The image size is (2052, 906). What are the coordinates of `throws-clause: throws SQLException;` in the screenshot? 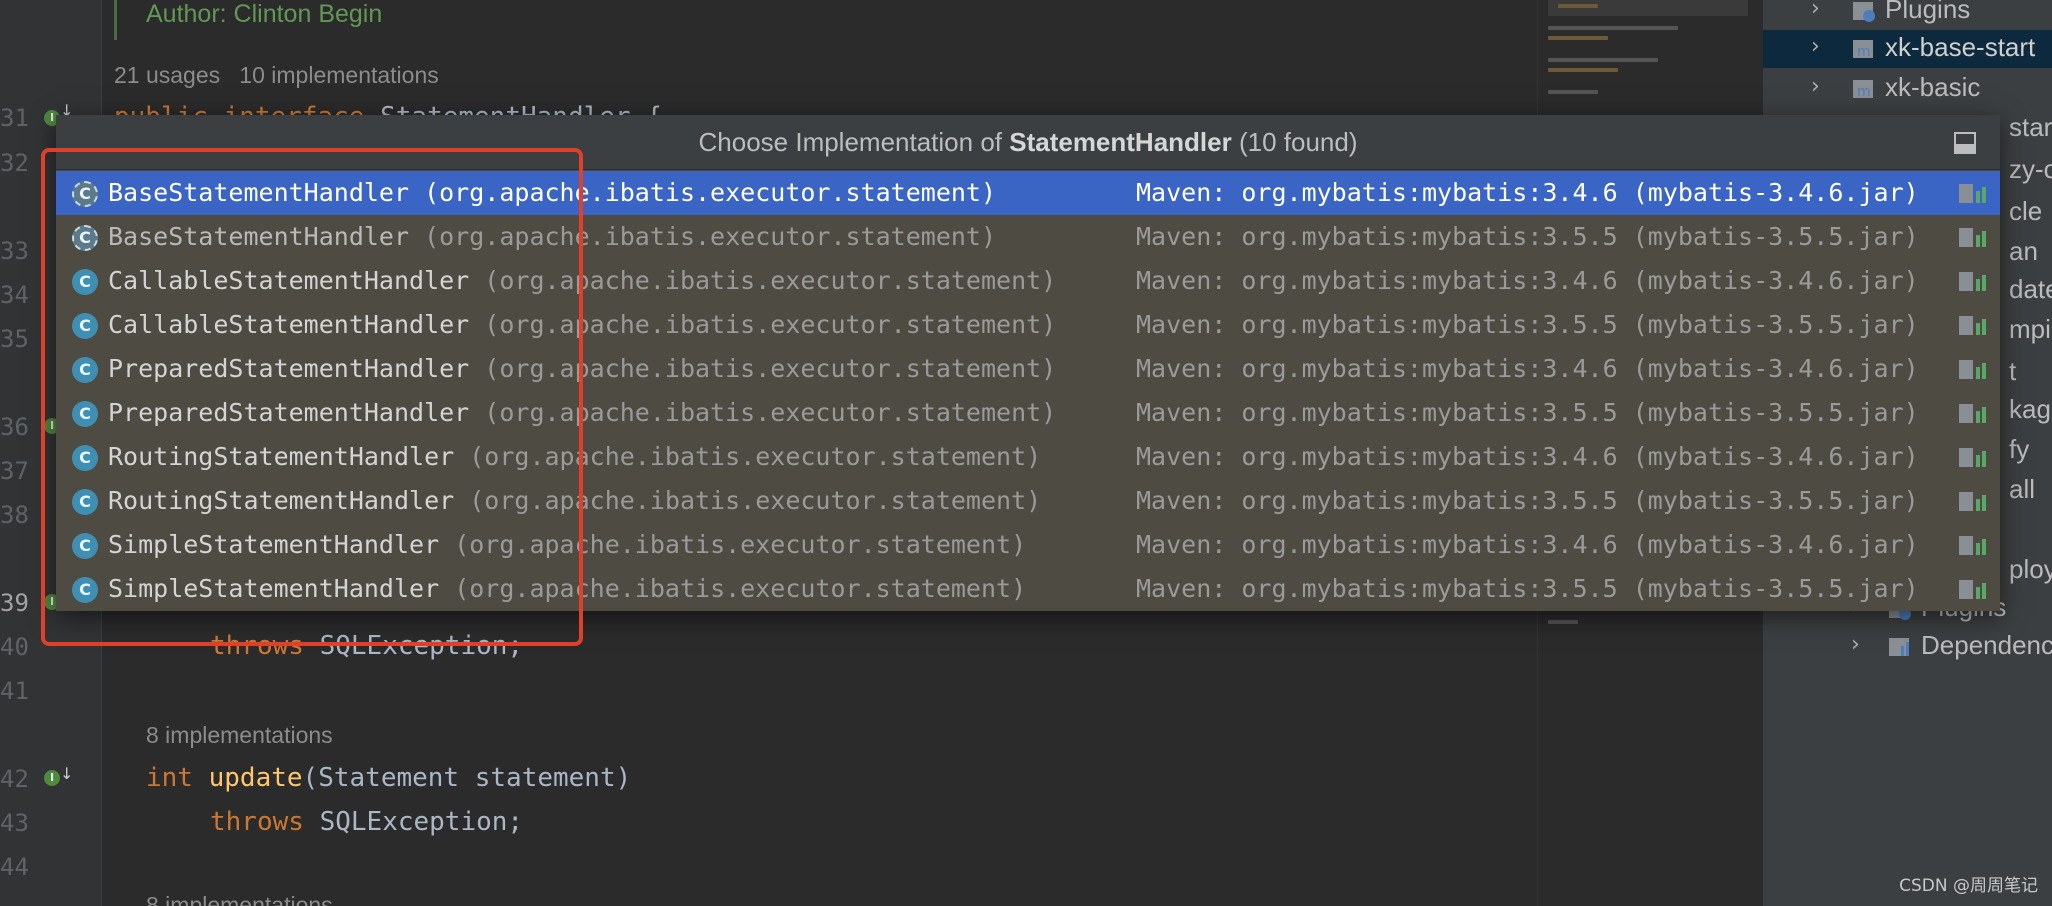 It's located at (366, 822).